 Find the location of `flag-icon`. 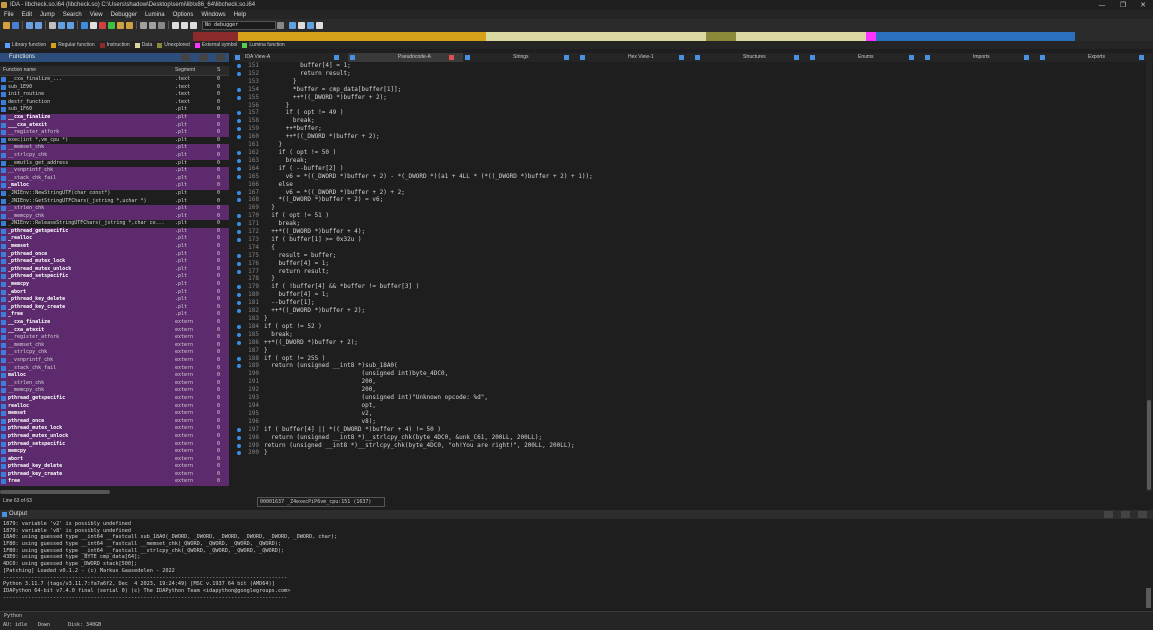

flag-icon is located at coordinates (319, 25).